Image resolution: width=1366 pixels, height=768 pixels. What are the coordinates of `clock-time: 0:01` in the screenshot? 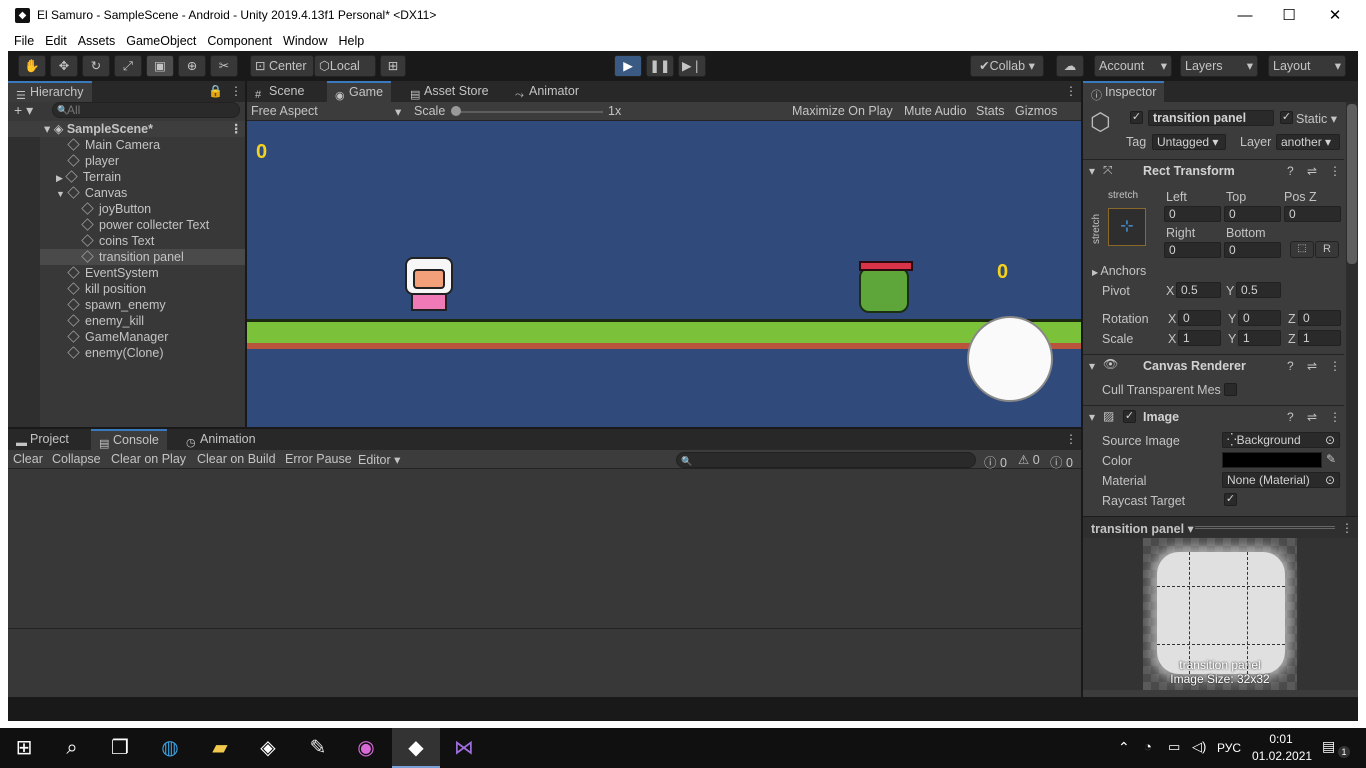 It's located at (1281, 739).